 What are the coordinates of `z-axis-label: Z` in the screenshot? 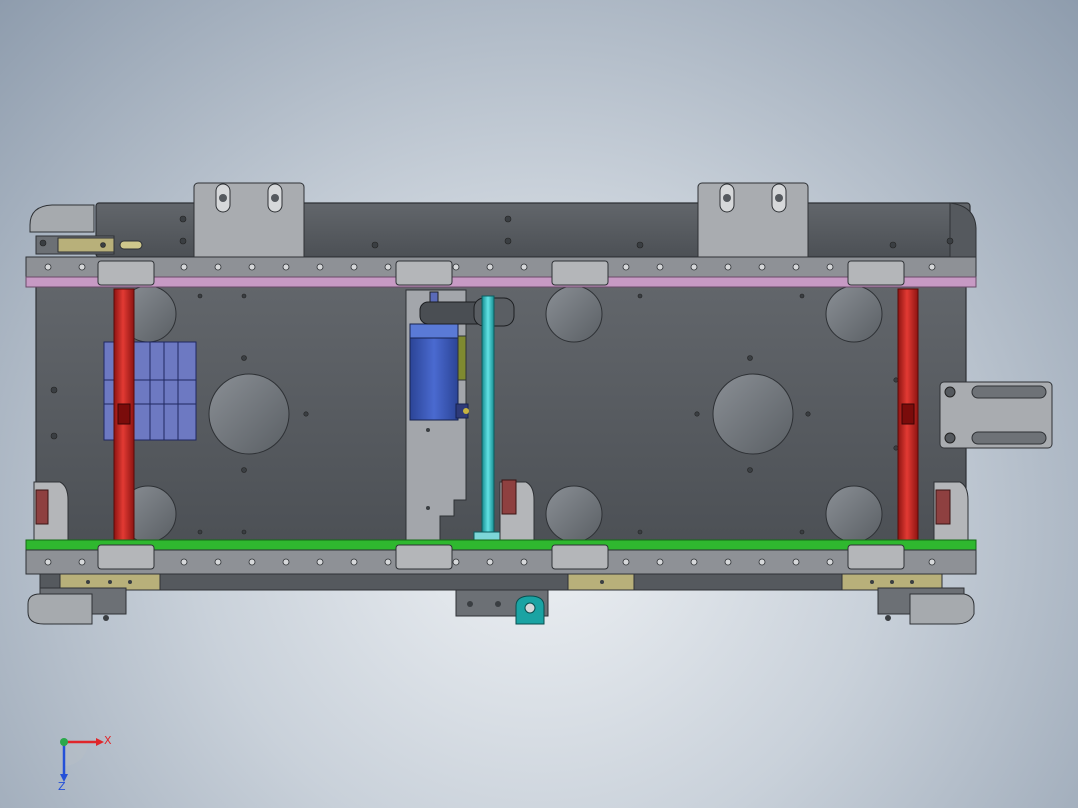 It's located at (62, 786).